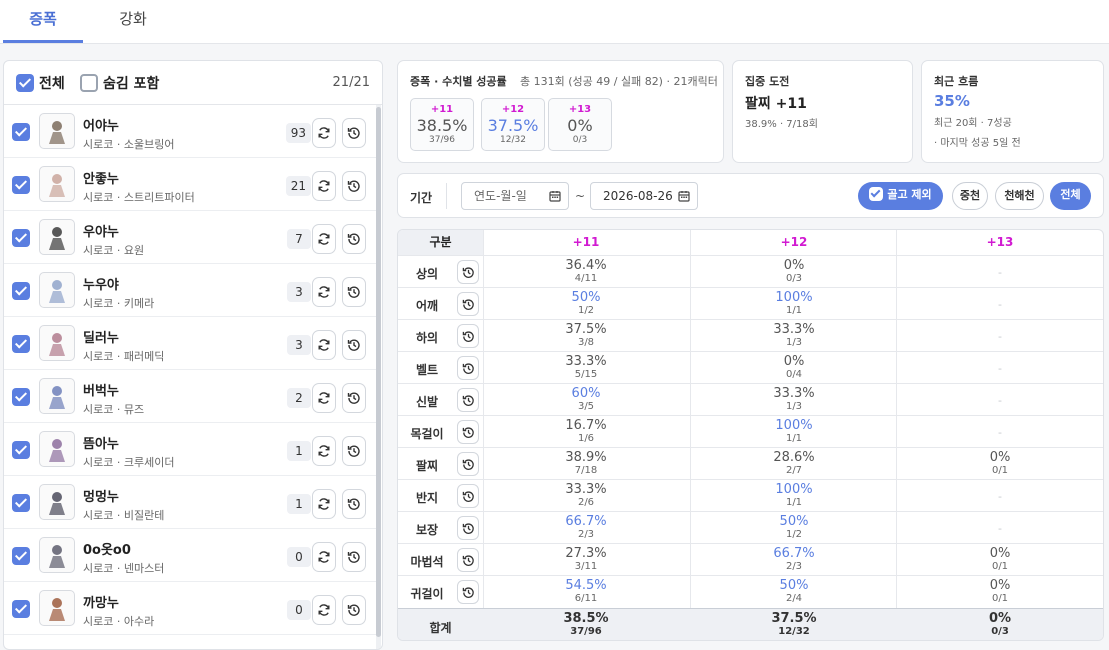 This screenshot has width=1109, height=650. What do you see at coordinates (190, 555) in the screenshot?
I see `character-row: 0o옷o0 시로코 · 넨마스터 0` at bounding box center [190, 555].